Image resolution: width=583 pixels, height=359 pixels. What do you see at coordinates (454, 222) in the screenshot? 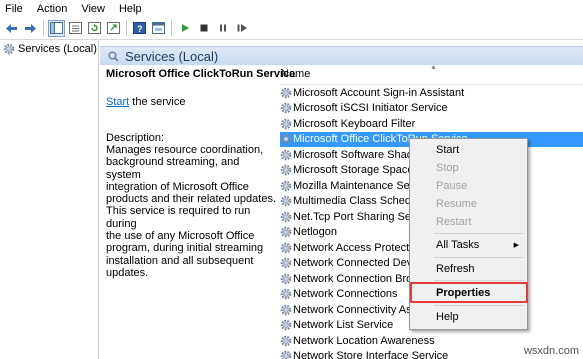
I see `menu-item-restart: Restart` at bounding box center [454, 222].